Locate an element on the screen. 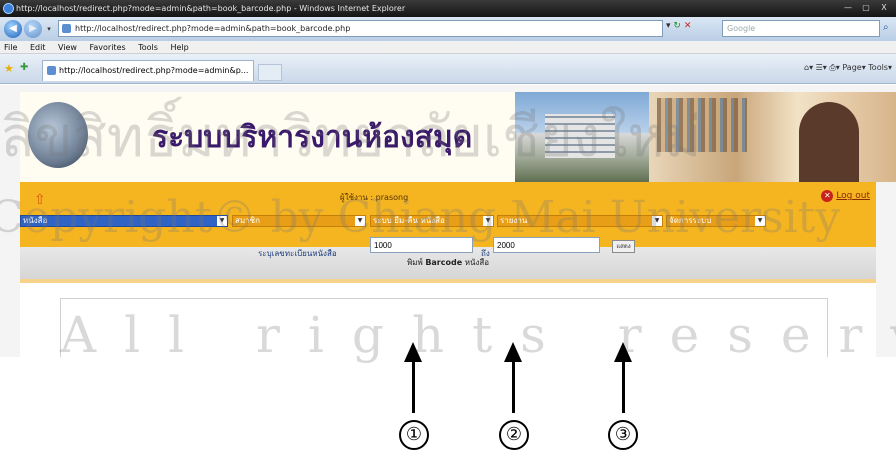  close-window-button: X is located at coordinates (884, 8).